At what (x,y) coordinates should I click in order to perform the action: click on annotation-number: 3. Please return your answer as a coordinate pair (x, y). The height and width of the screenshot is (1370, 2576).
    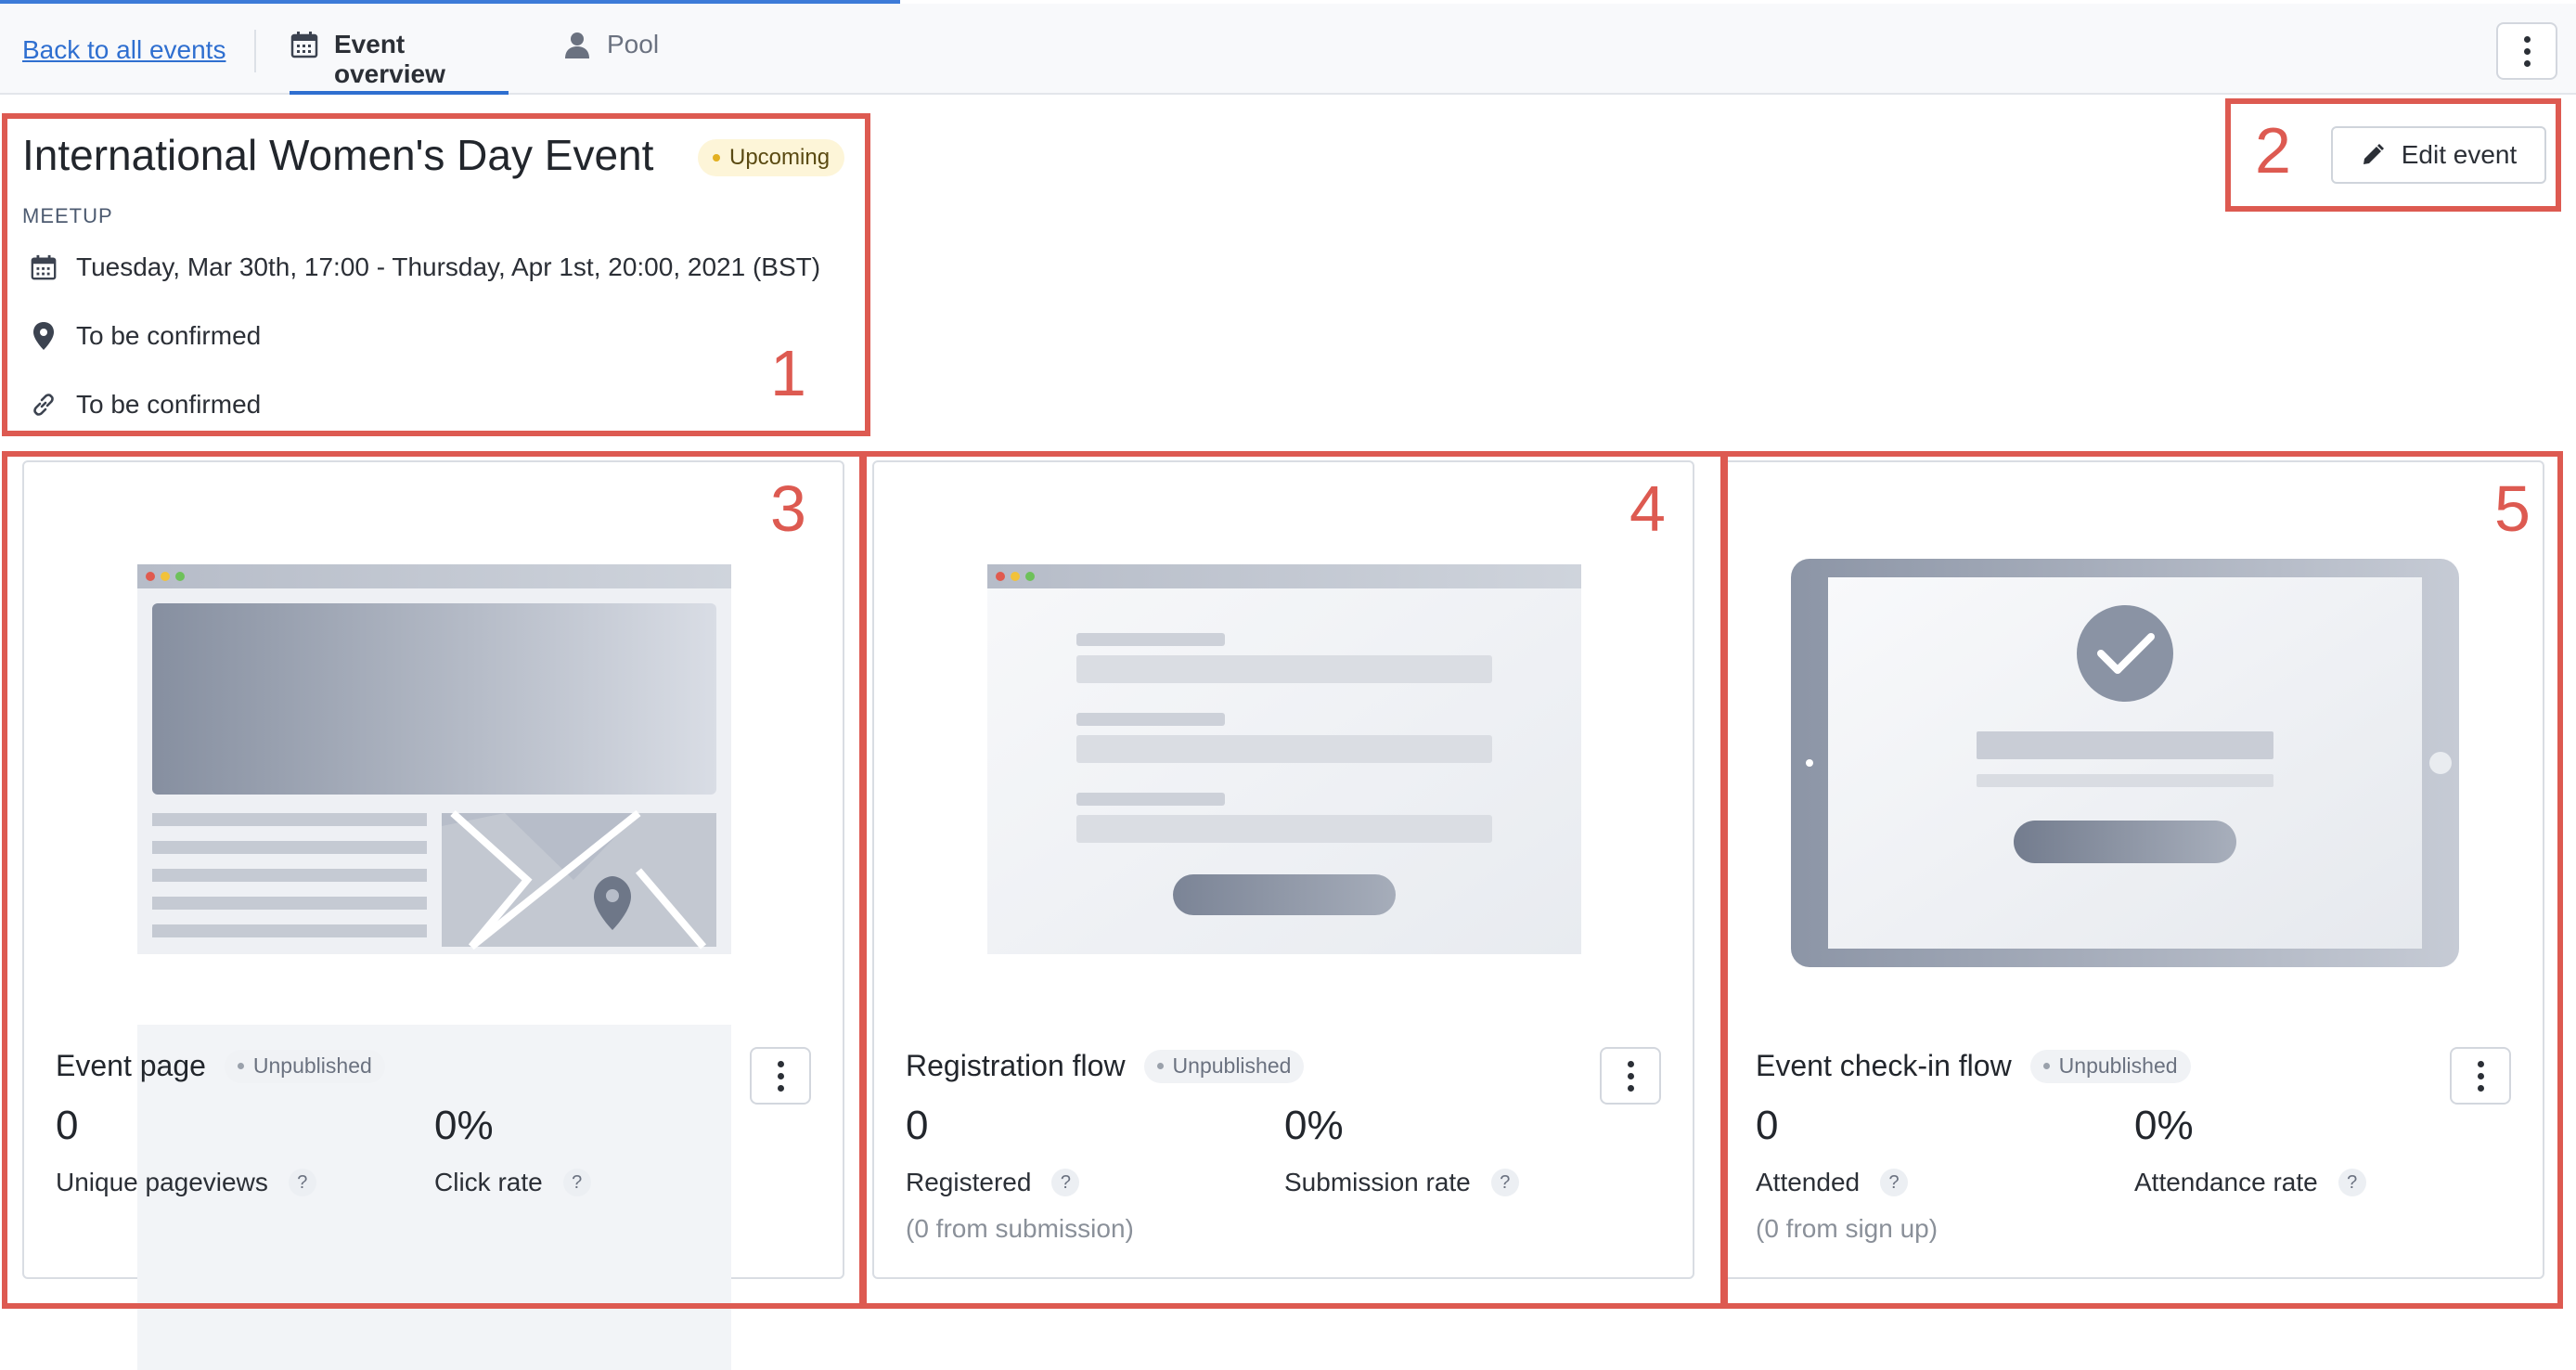
    Looking at the image, I should click on (788, 508).